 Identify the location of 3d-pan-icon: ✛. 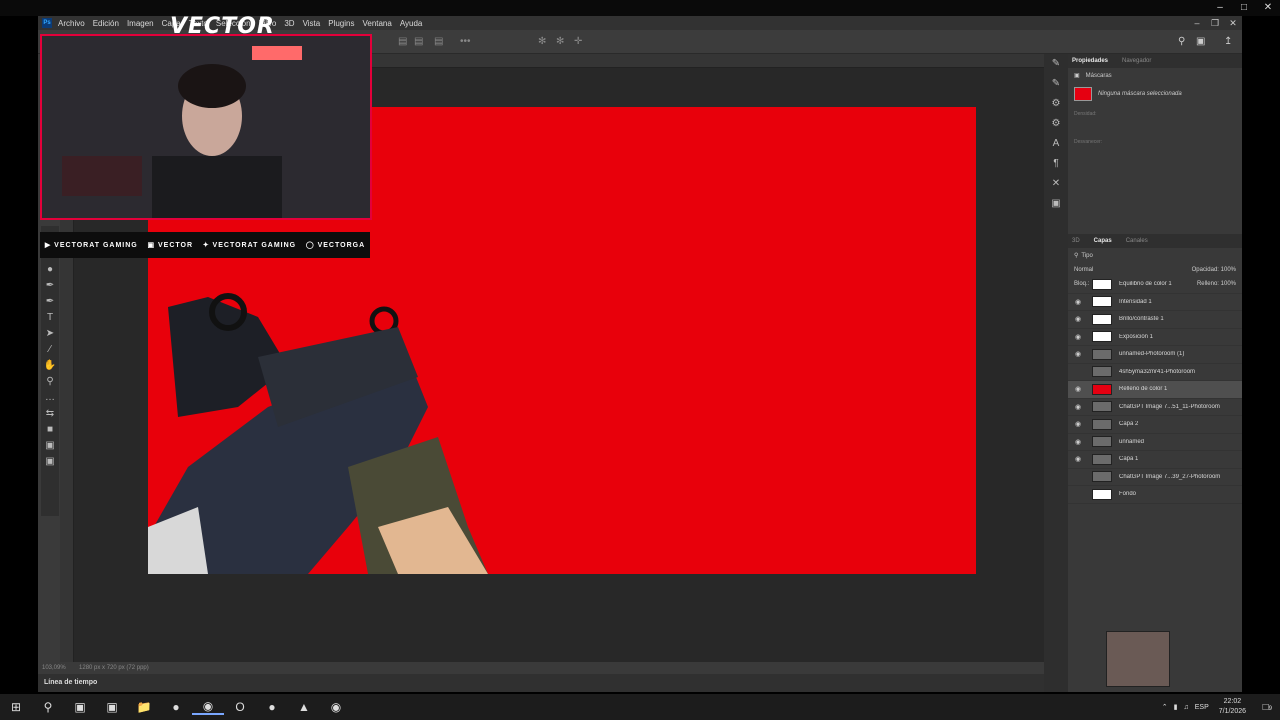
(578, 41).